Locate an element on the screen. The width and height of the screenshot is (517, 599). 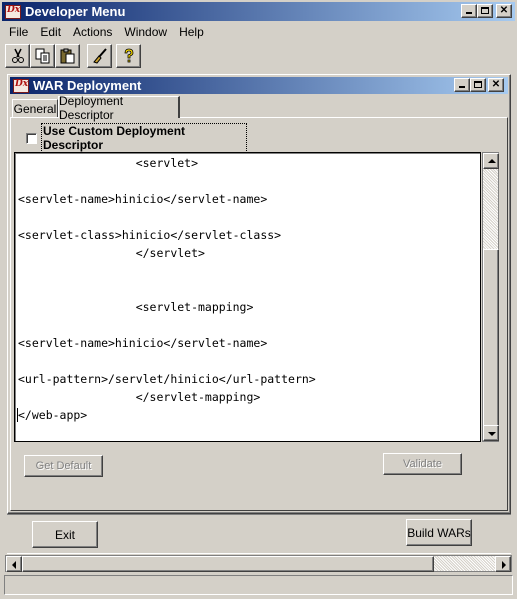
code-line: </servlet-mapping> is located at coordinates (139, 397).